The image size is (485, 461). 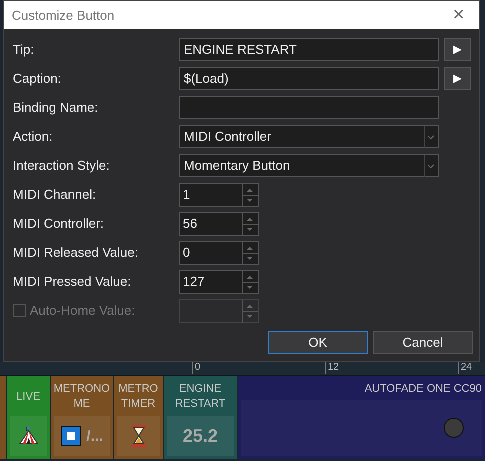 I want to click on field-label: MIDI Released Value:, so click(x=75, y=252).